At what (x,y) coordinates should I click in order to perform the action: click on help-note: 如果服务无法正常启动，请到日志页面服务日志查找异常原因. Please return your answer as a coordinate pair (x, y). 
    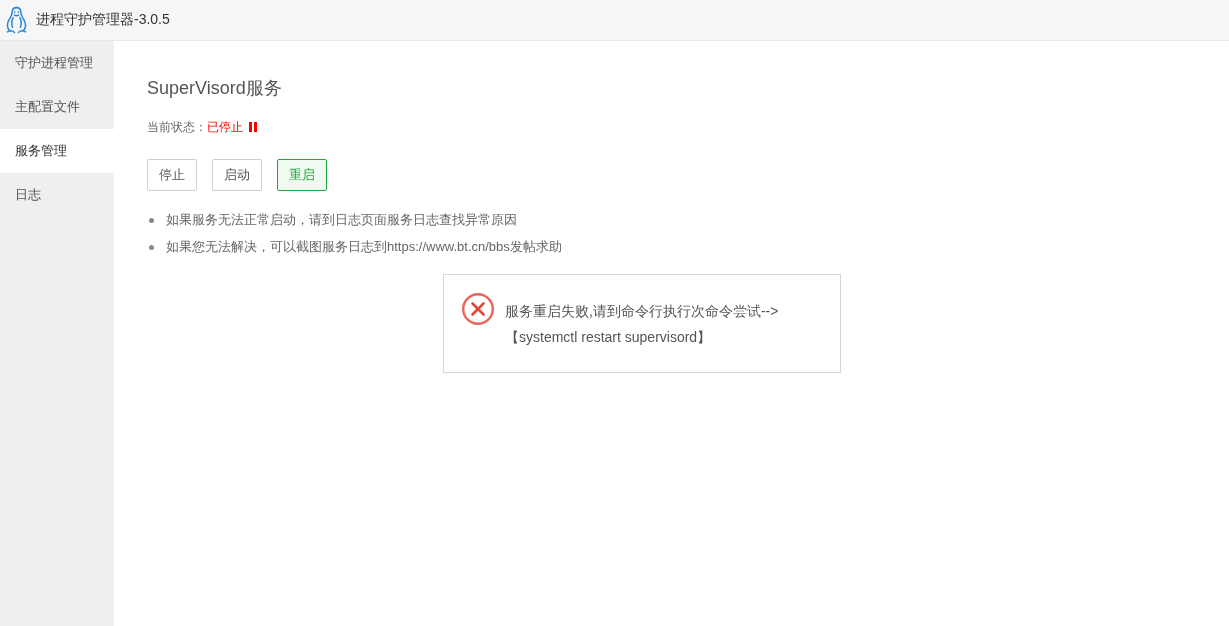
    Looking at the image, I should click on (341, 220).